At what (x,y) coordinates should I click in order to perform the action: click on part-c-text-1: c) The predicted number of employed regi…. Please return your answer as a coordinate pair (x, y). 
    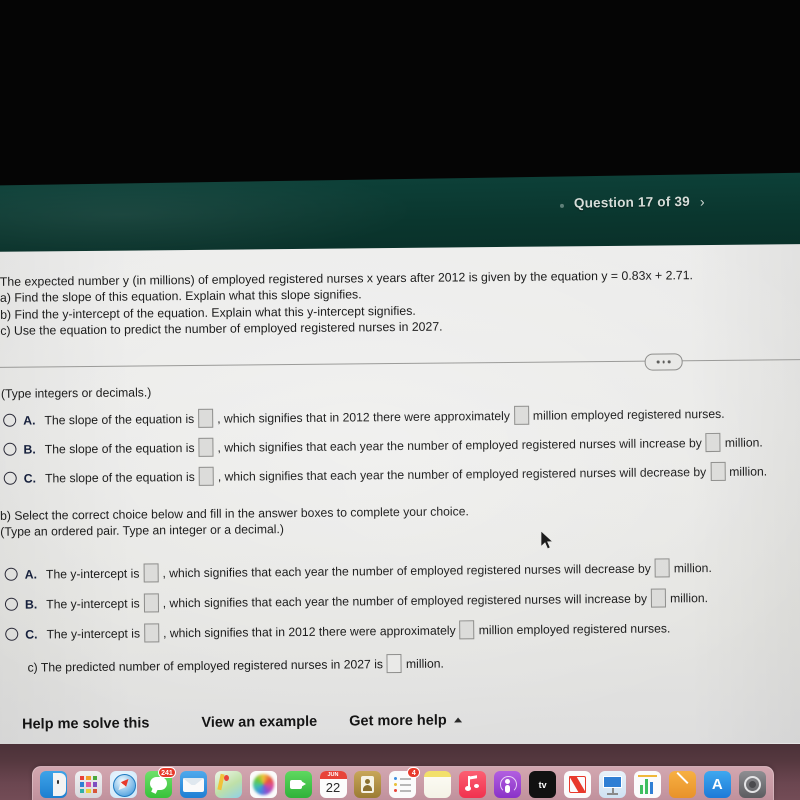
    Looking at the image, I should click on (205, 665).